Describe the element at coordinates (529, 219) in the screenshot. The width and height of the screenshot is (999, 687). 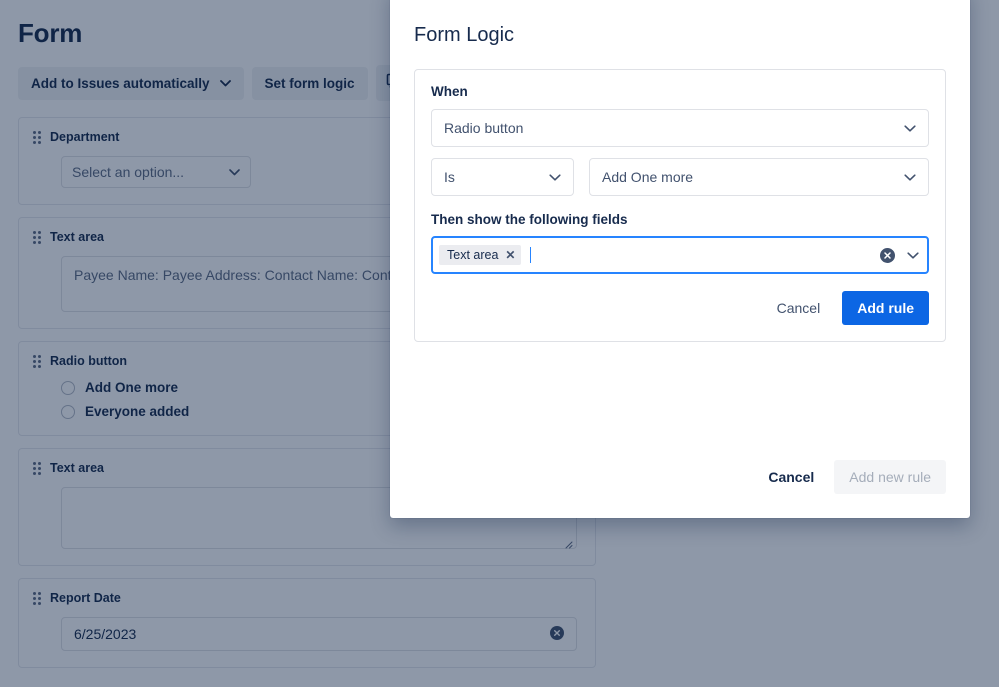
I see `then-show-label: Then show the following fields` at that location.